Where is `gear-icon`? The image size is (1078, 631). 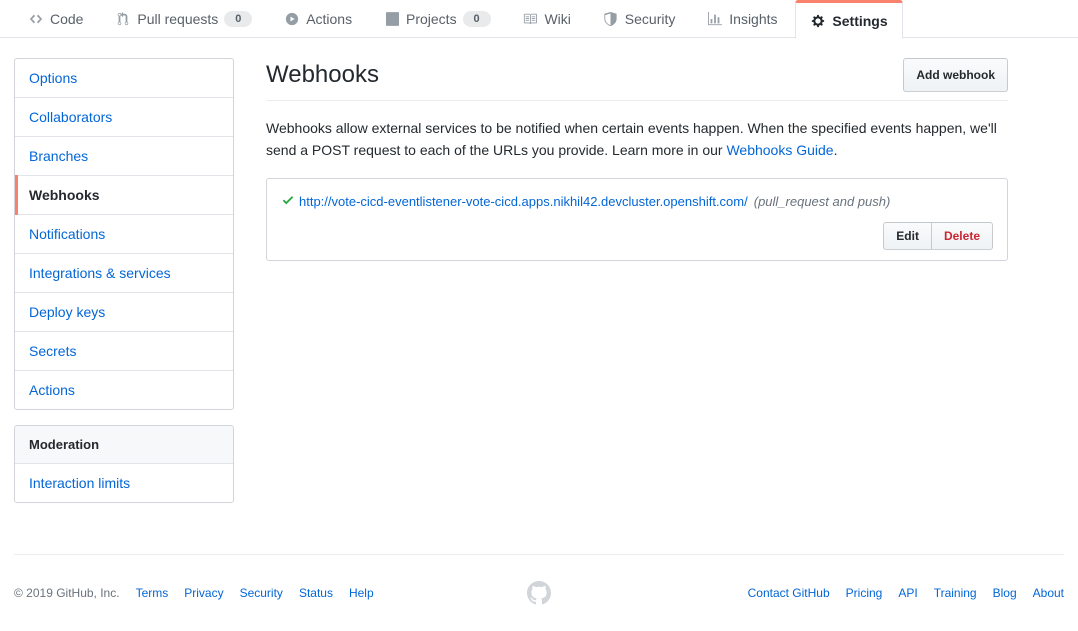
gear-icon is located at coordinates (818, 21).